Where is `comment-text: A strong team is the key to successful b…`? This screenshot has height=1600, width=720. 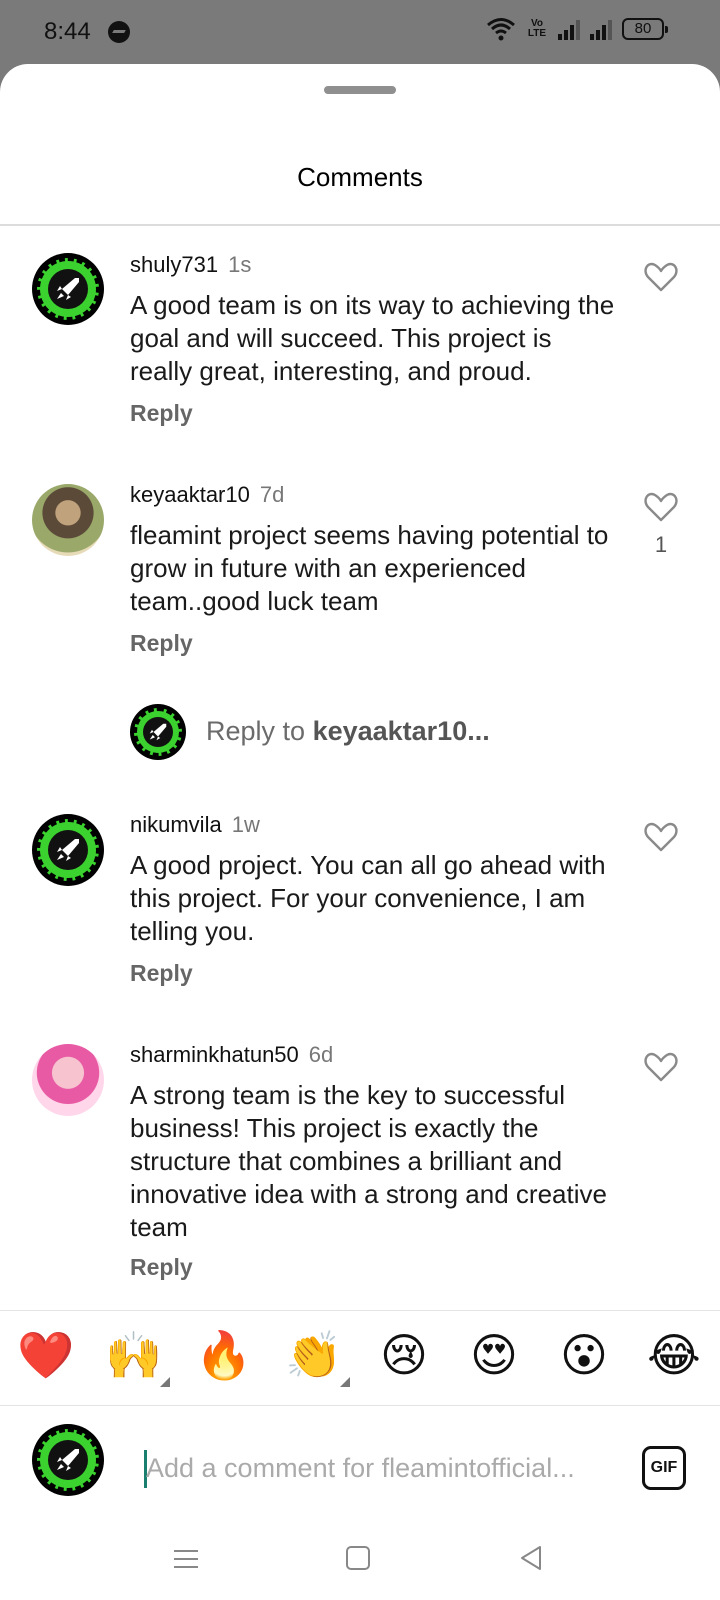
comment-text: A strong team is the key to successful b… is located at coordinates (368, 1161).